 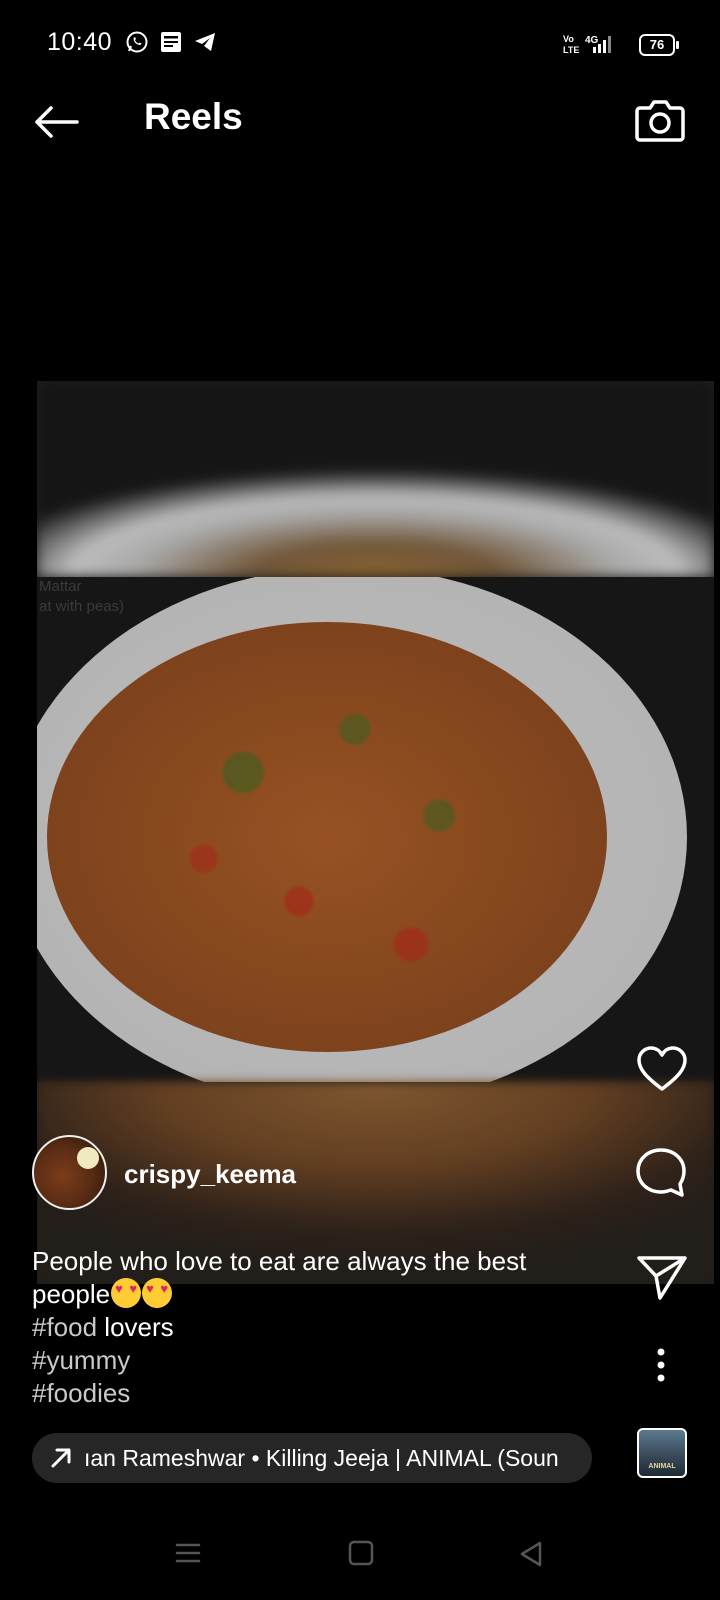 What do you see at coordinates (662, 1466) in the screenshot?
I see `audio-thumb-label: ANIMAL` at bounding box center [662, 1466].